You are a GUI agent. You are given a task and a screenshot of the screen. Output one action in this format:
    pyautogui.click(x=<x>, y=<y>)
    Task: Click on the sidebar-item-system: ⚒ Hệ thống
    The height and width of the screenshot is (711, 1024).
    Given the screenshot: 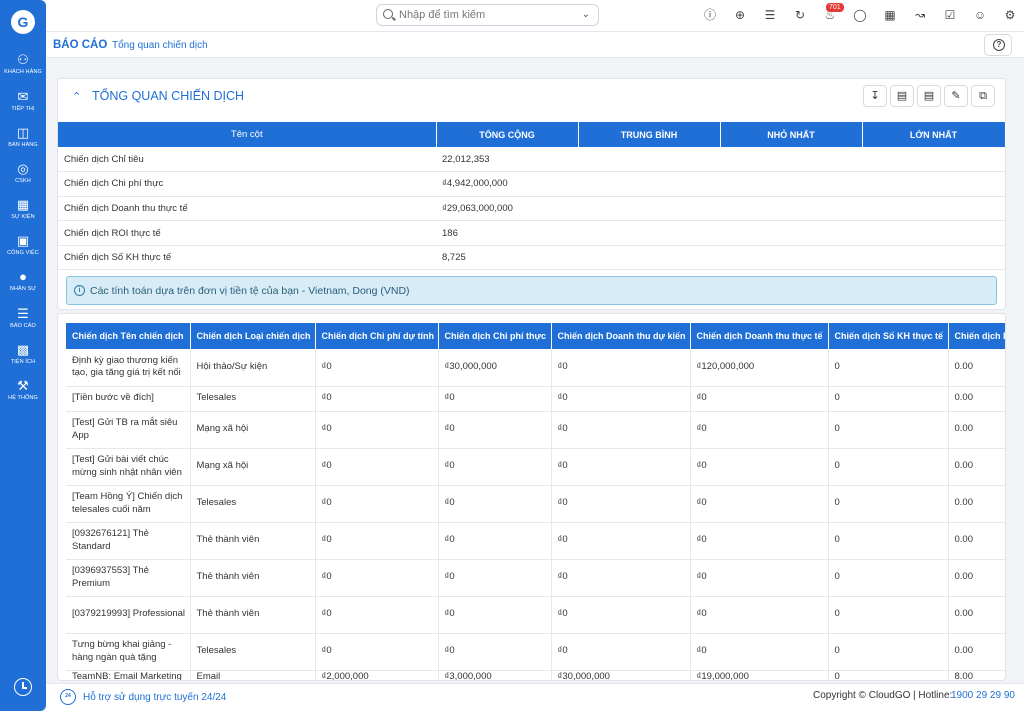 What is the action you would take?
    pyautogui.click(x=23, y=395)
    